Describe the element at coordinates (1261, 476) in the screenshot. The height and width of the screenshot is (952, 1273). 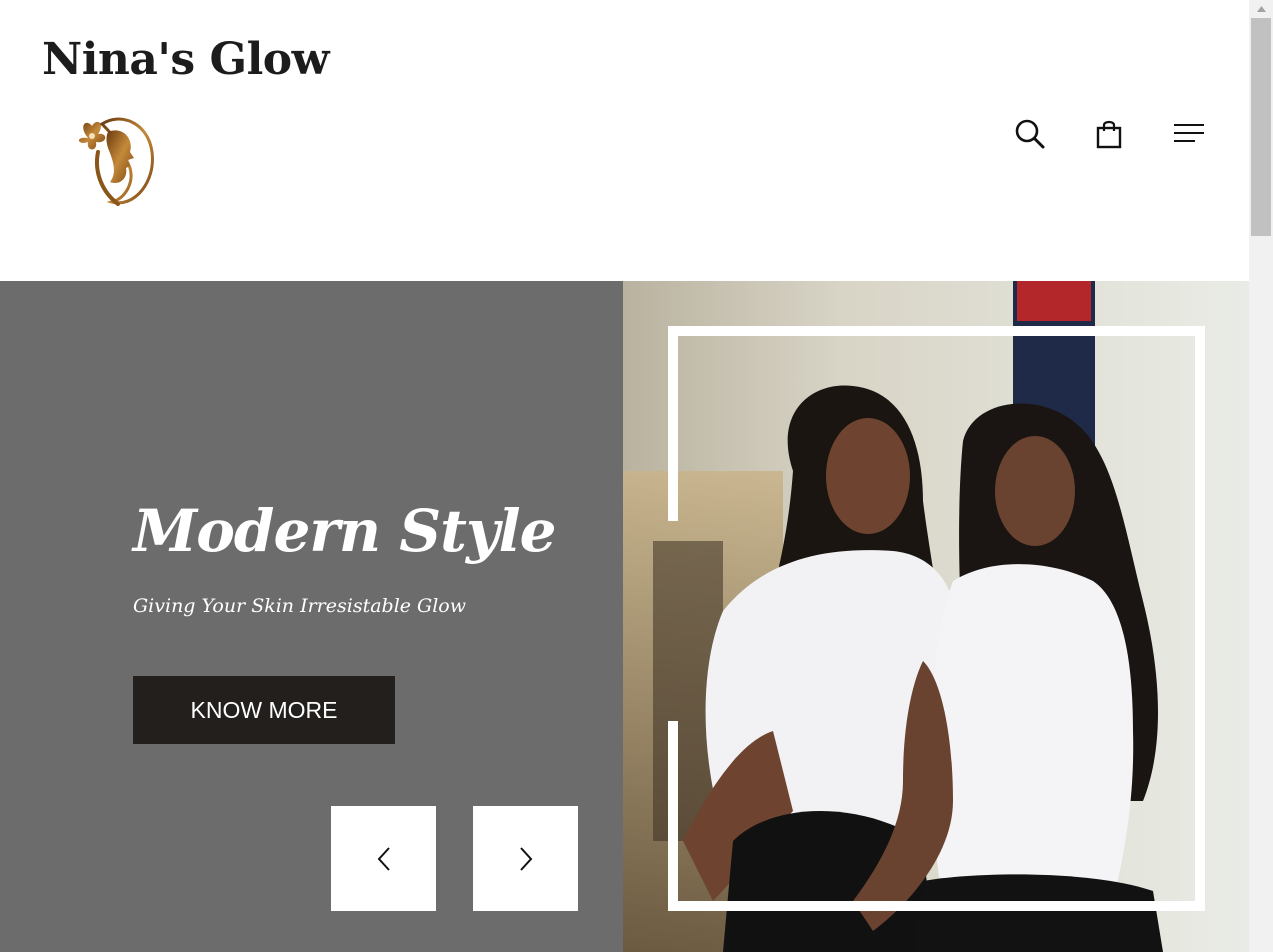
I see `page-scrollbar` at that location.